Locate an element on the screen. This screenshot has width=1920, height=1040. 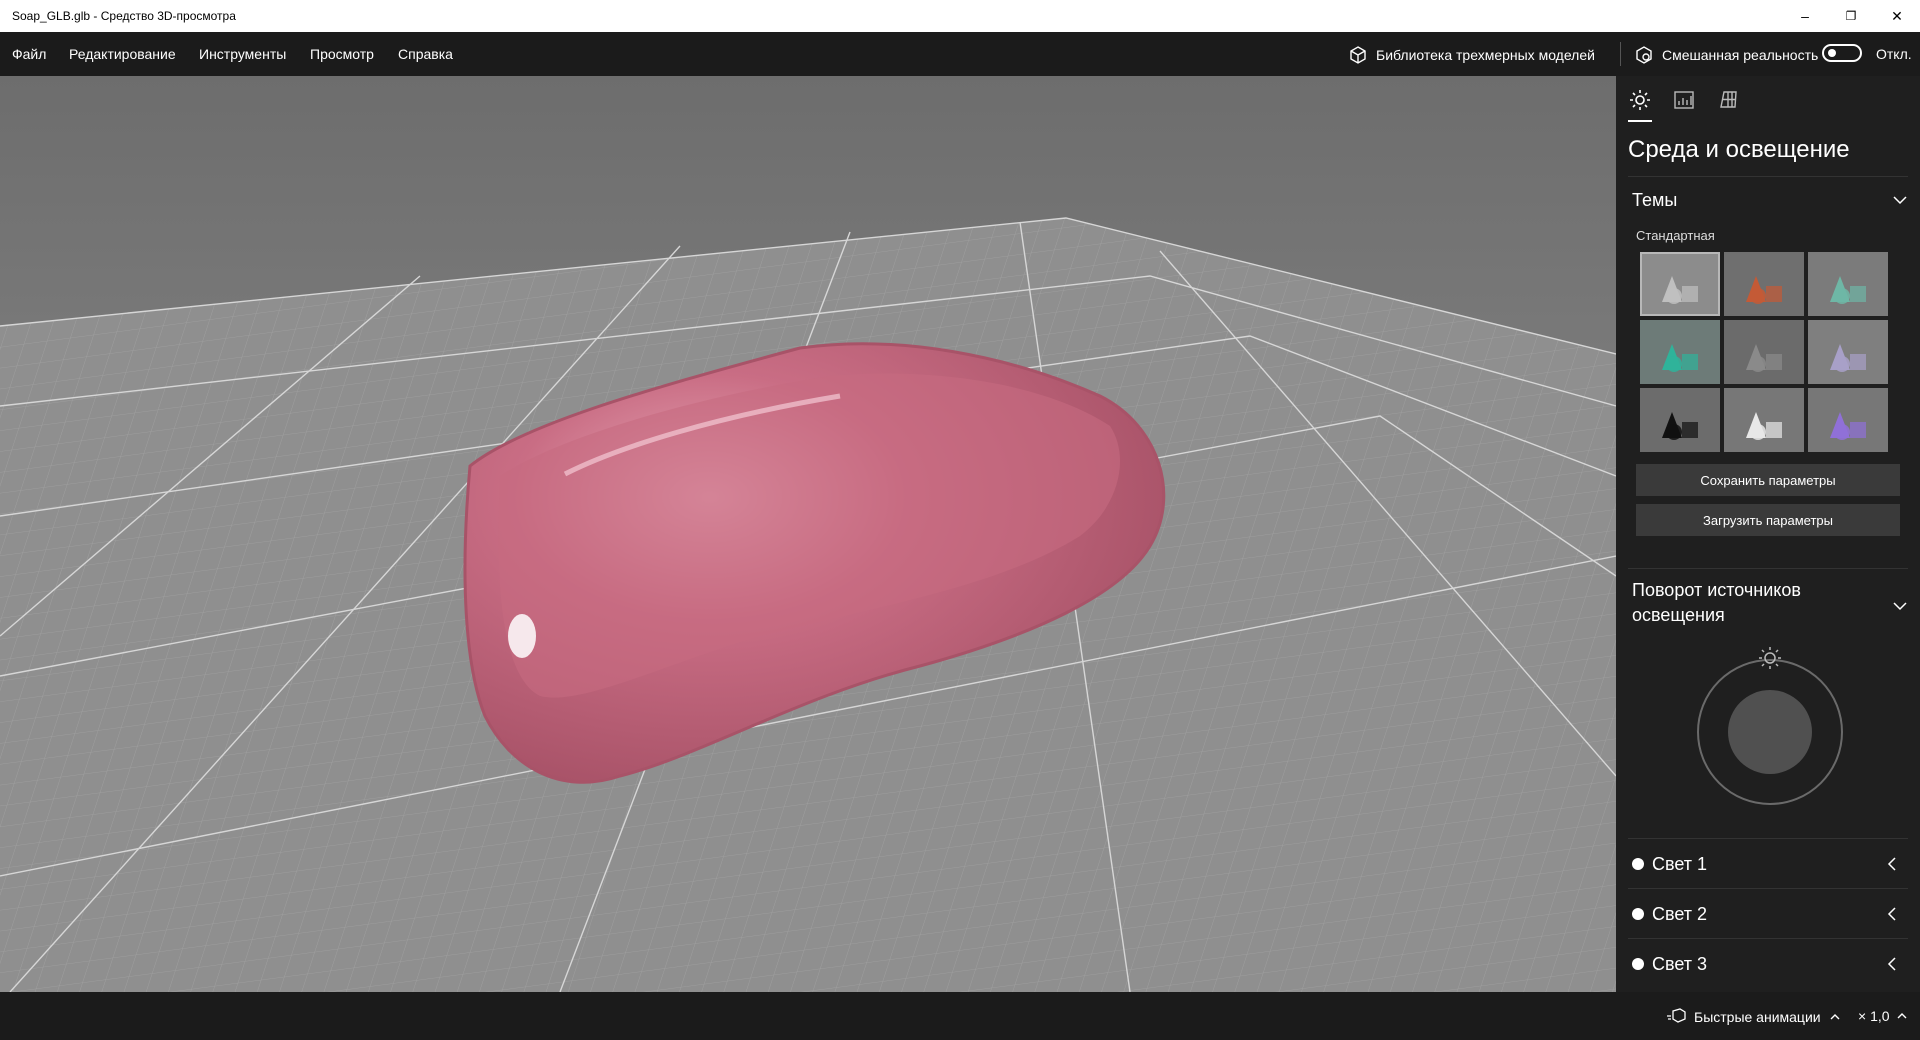
bottom-bar: Быстрые анимации × 1,0 is located at coordinates (960, 1016).